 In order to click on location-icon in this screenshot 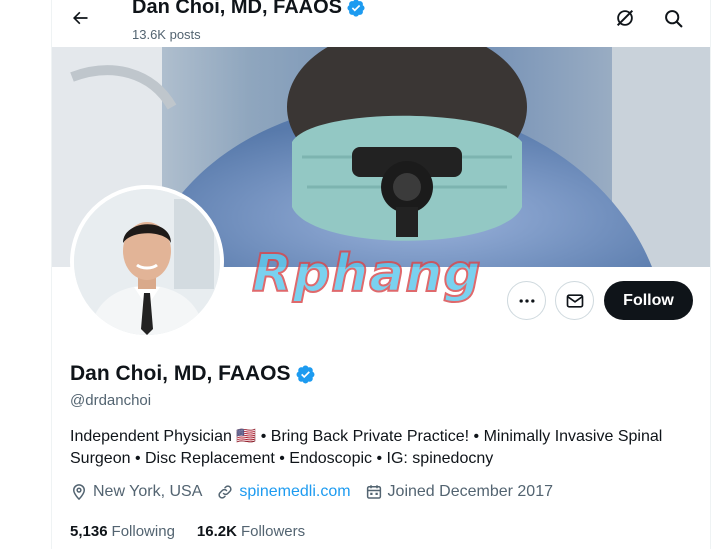, I will do `click(79, 492)`.